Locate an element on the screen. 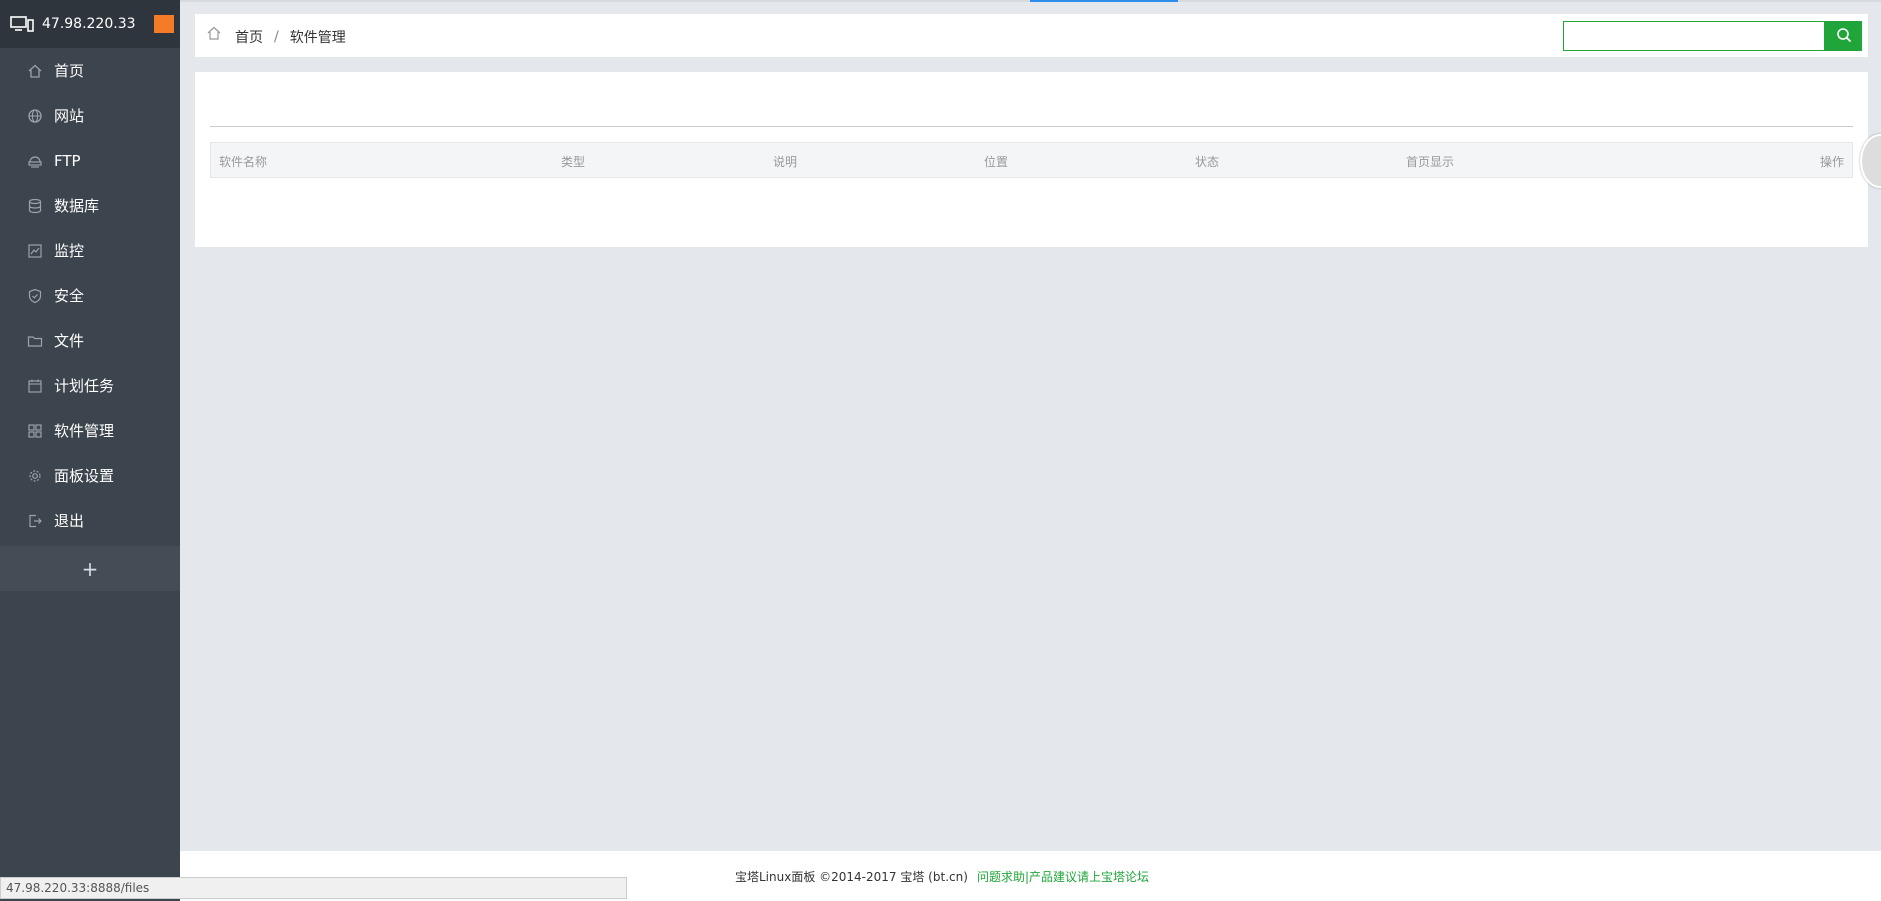 Image resolution: width=1881 pixels, height=901 pixels. breadcrumb-bar: 首页 / 软件管理 is located at coordinates (1031, 35).